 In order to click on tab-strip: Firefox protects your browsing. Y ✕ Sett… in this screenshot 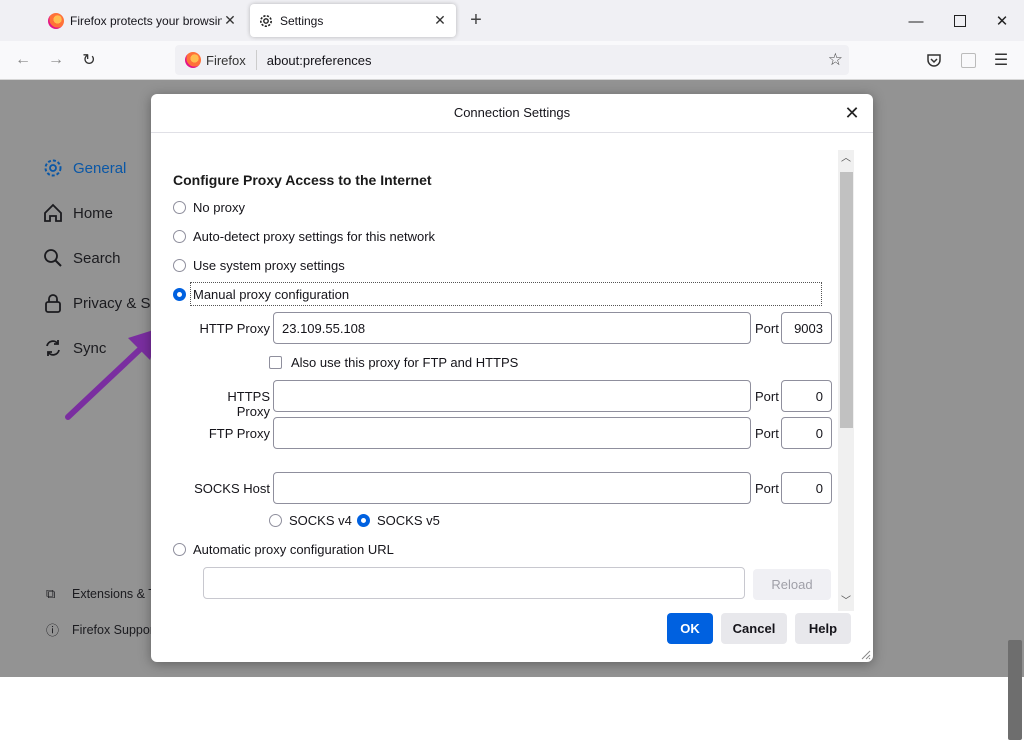, I will do `click(512, 20)`.